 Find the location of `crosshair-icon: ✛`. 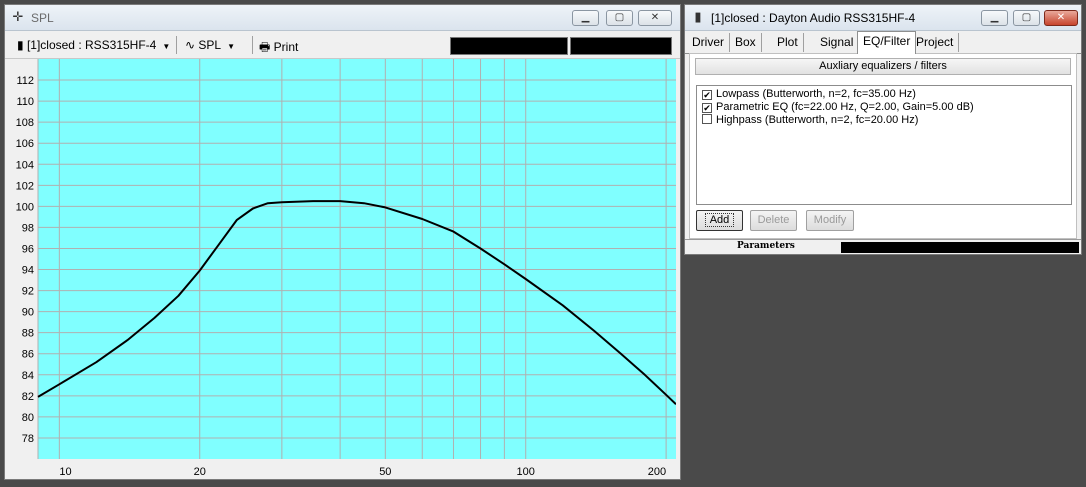

crosshair-icon: ✛ is located at coordinates (18, 16).